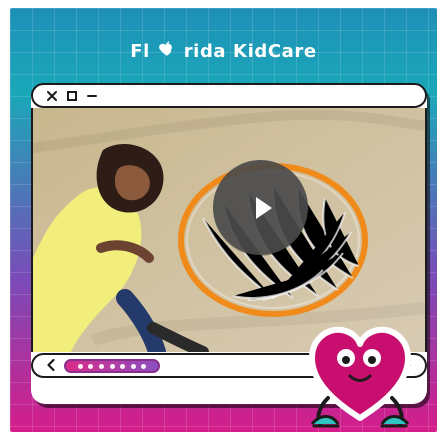 This screenshot has height=437, width=448. What do you see at coordinates (250, 51) in the screenshot?
I see `brand-text-after: rida KidCare` at bounding box center [250, 51].